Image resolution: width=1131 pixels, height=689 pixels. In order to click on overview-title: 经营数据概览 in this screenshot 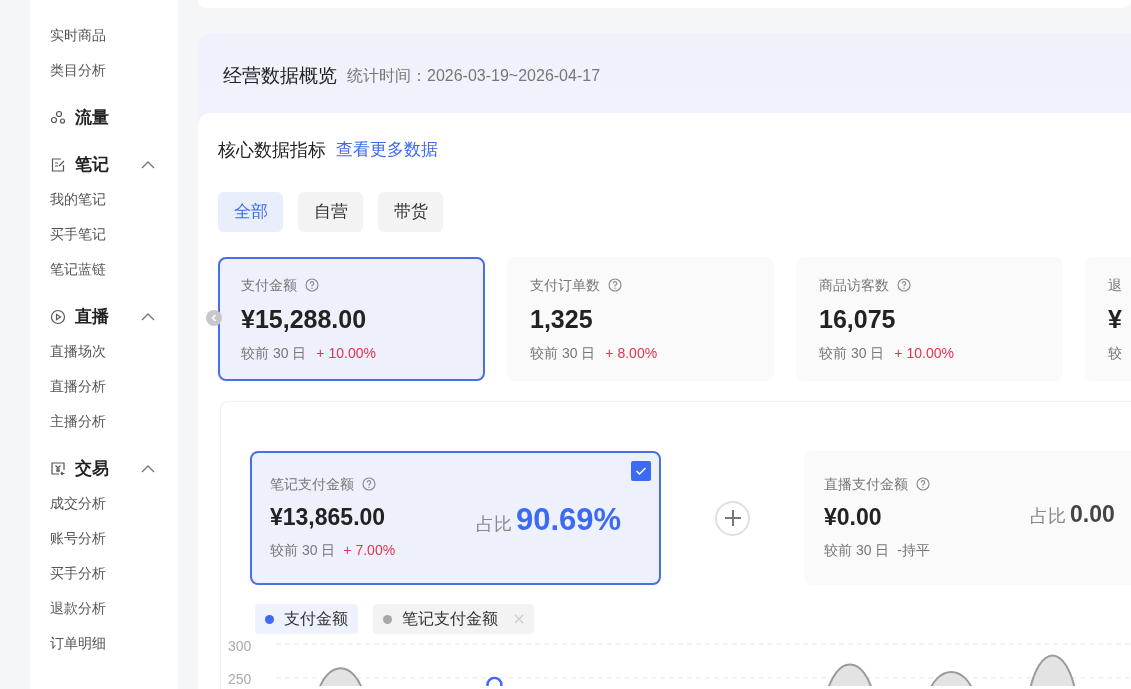, I will do `click(280, 75)`.